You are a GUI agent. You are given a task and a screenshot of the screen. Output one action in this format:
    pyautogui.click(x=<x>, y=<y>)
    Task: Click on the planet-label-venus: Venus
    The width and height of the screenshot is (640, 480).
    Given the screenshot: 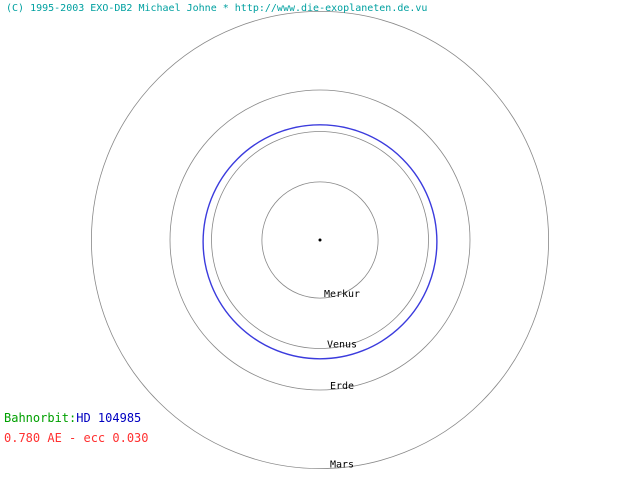 What is the action you would take?
    pyautogui.click(x=342, y=344)
    